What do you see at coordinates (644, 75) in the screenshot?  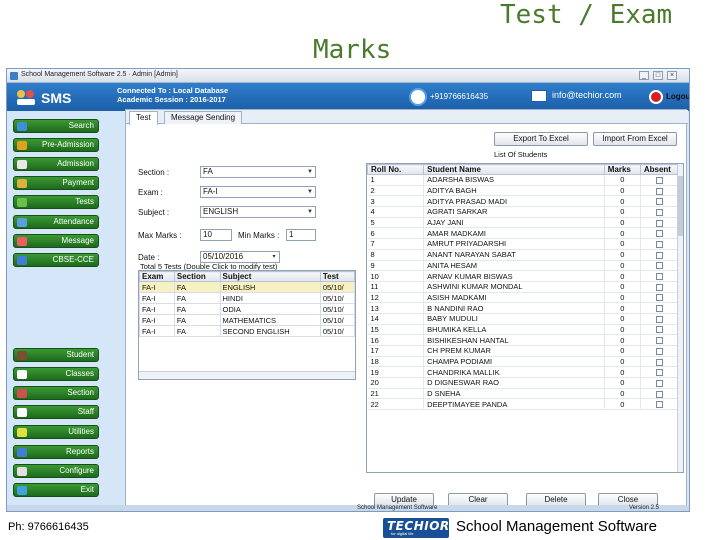 I see `minimize-button: _` at bounding box center [644, 75].